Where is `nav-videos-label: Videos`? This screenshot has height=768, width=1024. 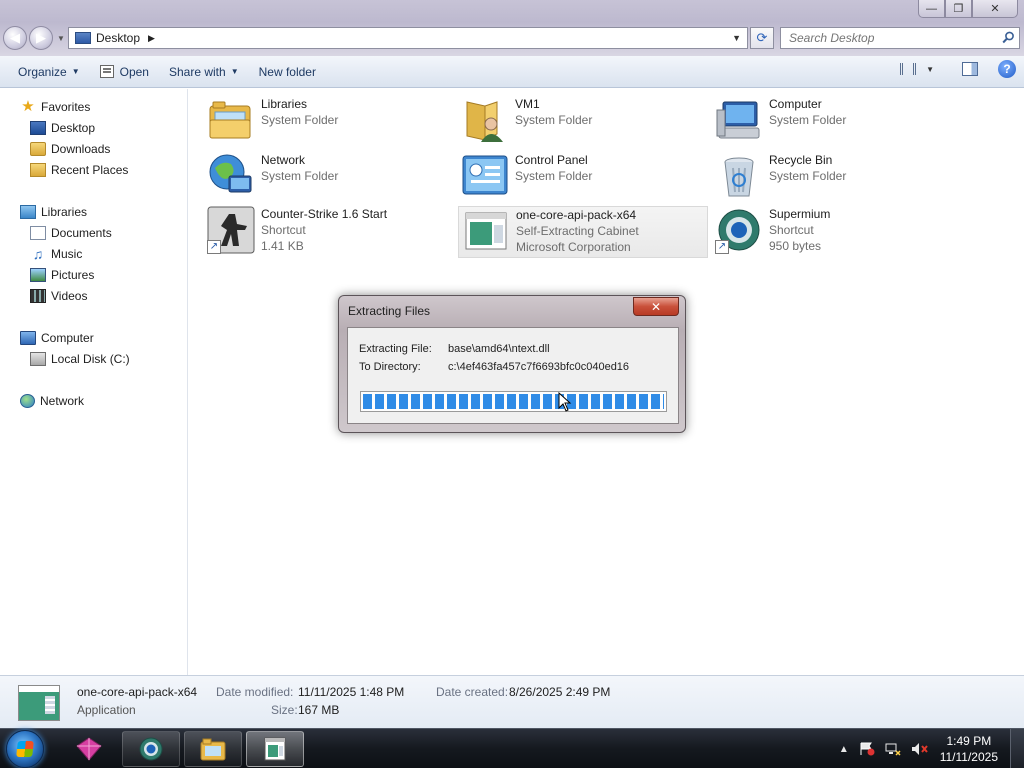
nav-videos-label: Videos is located at coordinates (69, 296).